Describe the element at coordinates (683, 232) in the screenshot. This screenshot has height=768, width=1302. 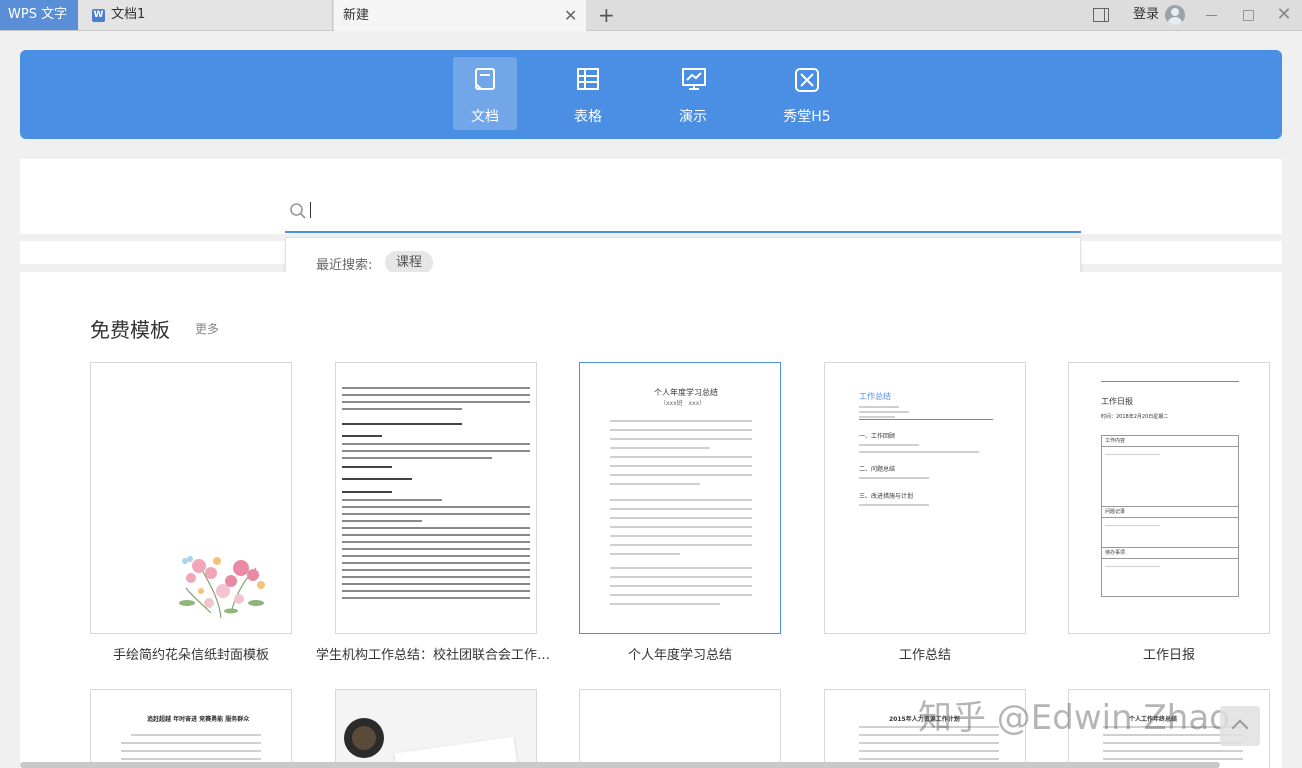
I see `search-underline` at that location.